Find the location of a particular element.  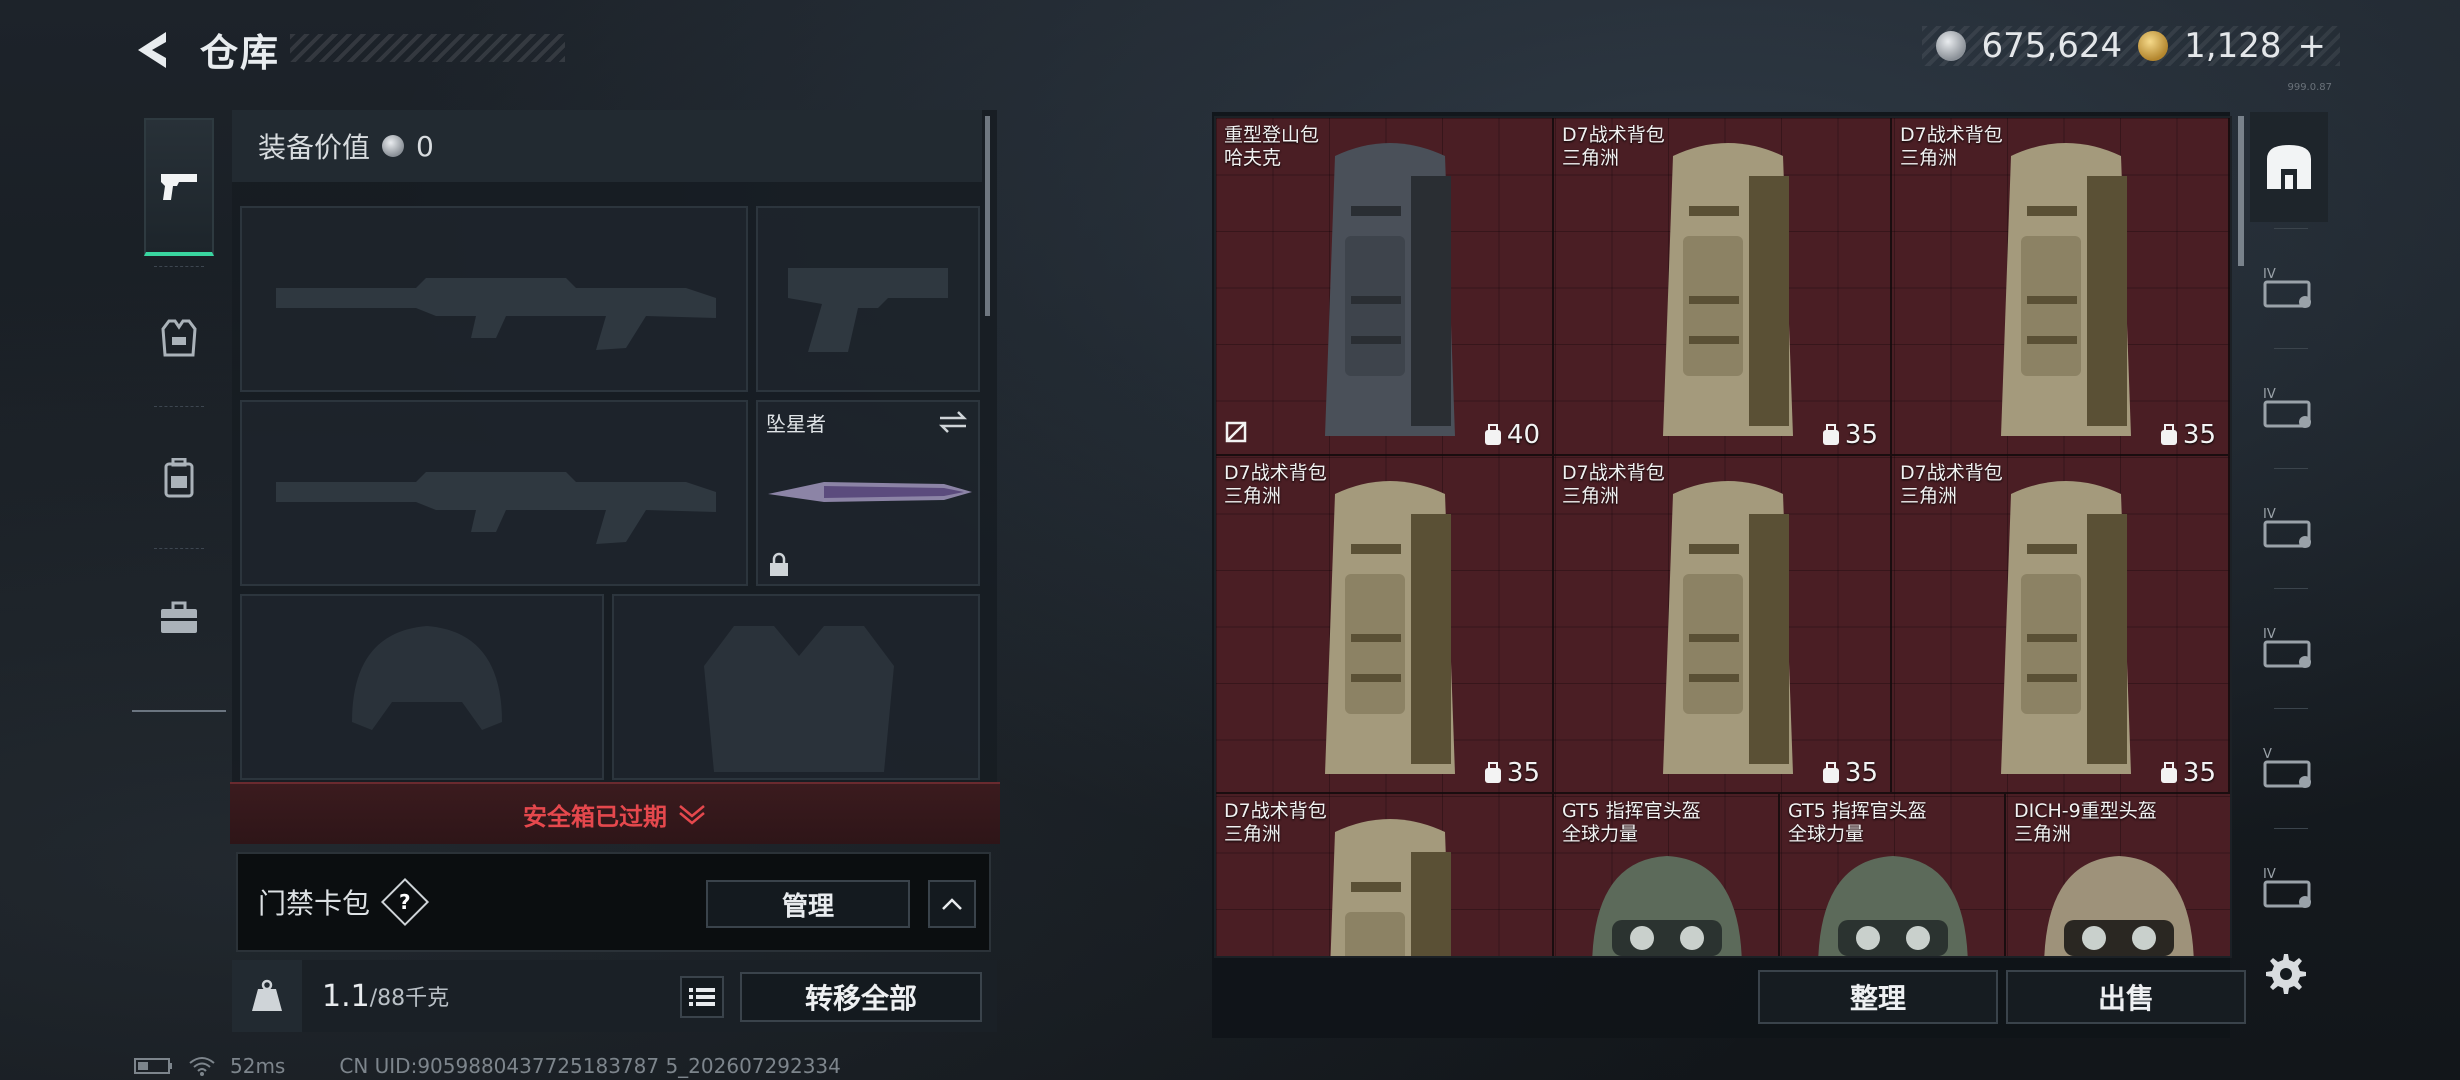

sidearm-slot is located at coordinates (868, 299).